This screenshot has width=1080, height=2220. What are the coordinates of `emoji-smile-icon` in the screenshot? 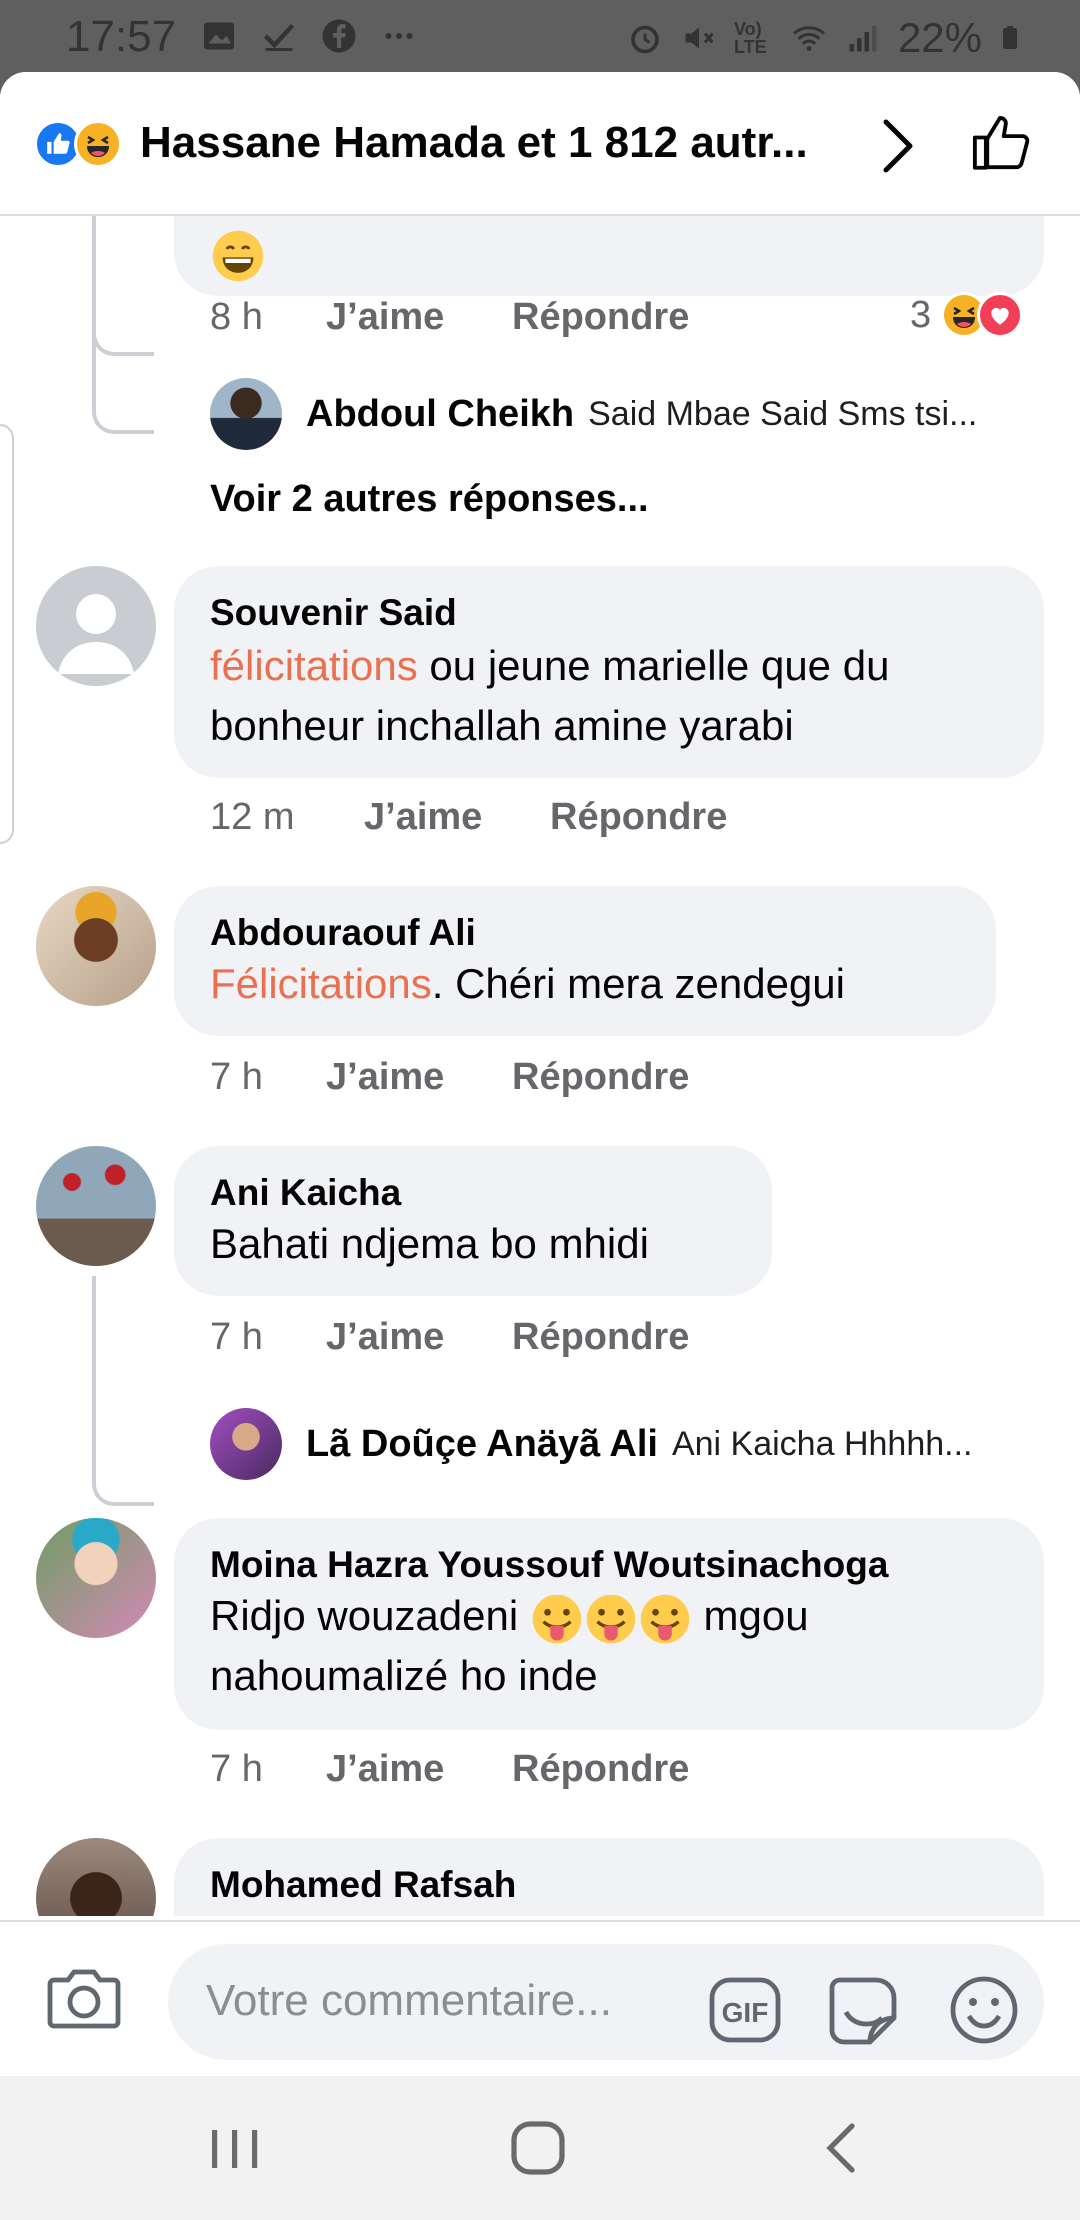 It's located at (984, 2010).